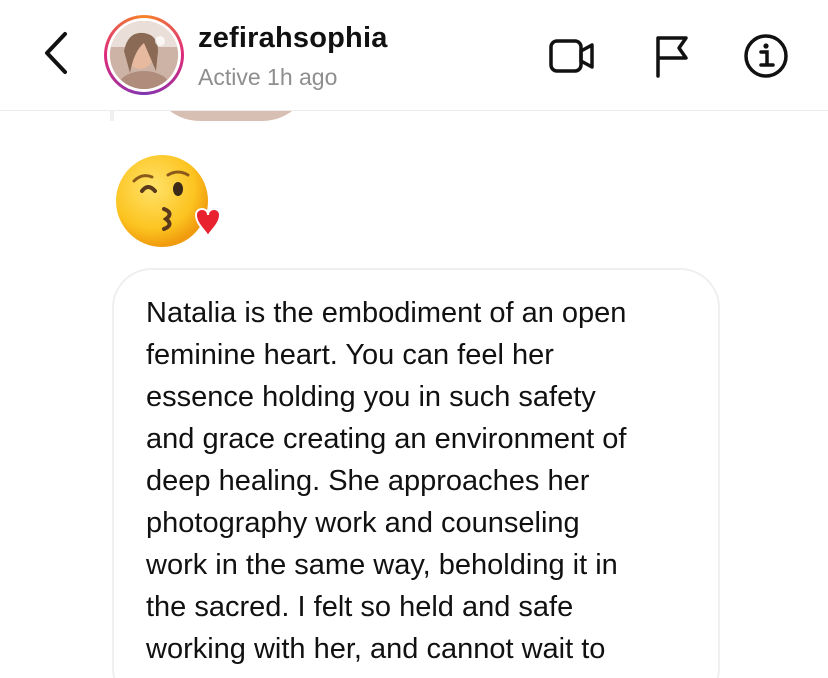  I want to click on chat-username: zefirahsophia, so click(293, 38).